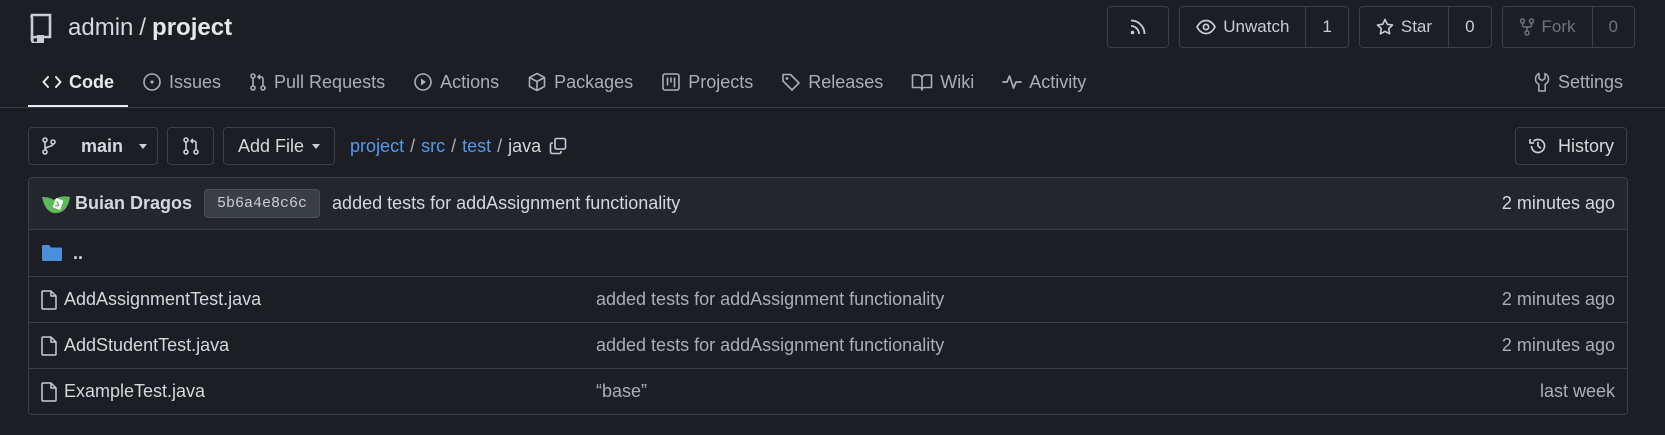 The height and width of the screenshot is (435, 1665). I want to click on commit-sha-badge: 5b6a4e8c6c, so click(262, 203).